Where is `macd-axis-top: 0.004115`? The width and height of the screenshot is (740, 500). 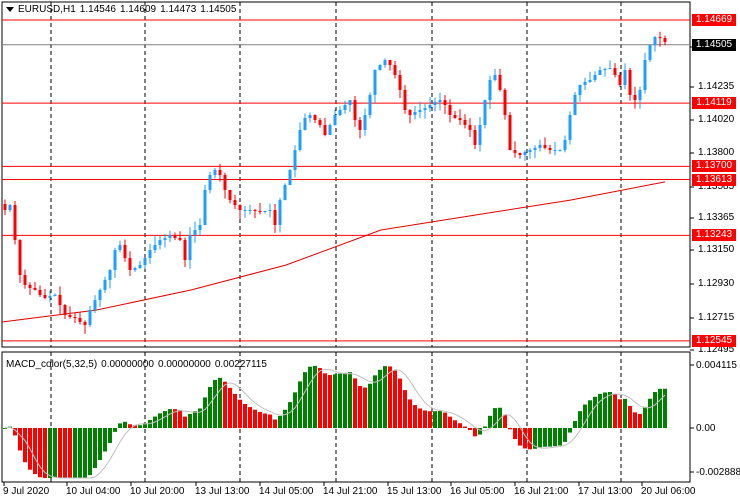 macd-axis-top: 0.004115 is located at coordinates (716, 365).